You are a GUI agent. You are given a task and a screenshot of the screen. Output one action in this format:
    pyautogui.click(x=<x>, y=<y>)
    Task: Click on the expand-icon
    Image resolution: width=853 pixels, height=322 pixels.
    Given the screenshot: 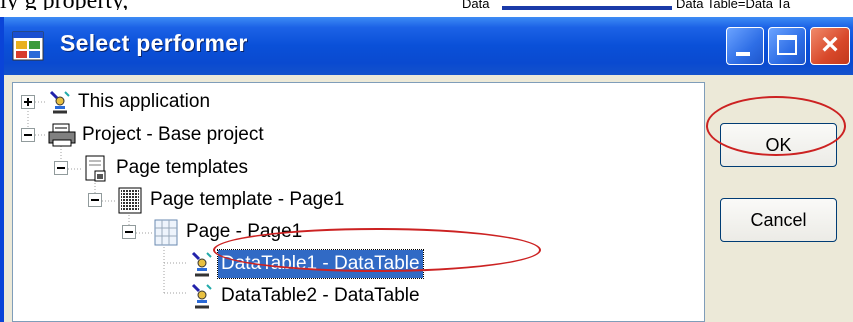 What is the action you would take?
    pyautogui.click(x=28, y=102)
    